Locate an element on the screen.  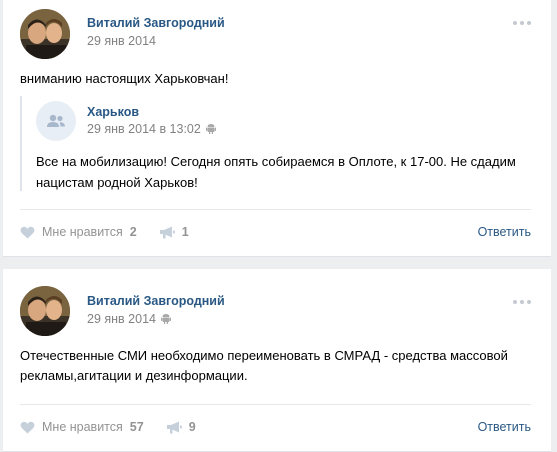
post-text: вниманию настоящих Харьковчан! is located at coordinates (124, 78).